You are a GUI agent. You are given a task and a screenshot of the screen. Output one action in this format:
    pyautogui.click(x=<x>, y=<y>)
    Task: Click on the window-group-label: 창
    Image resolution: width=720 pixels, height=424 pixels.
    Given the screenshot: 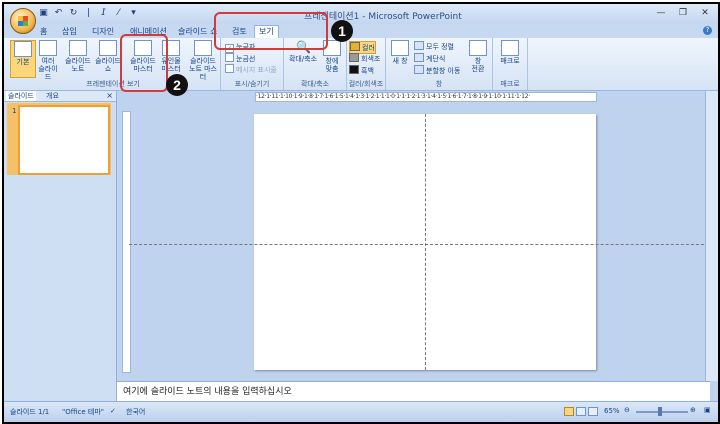 What is the action you would take?
    pyautogui.click(x=439, y=84)
    